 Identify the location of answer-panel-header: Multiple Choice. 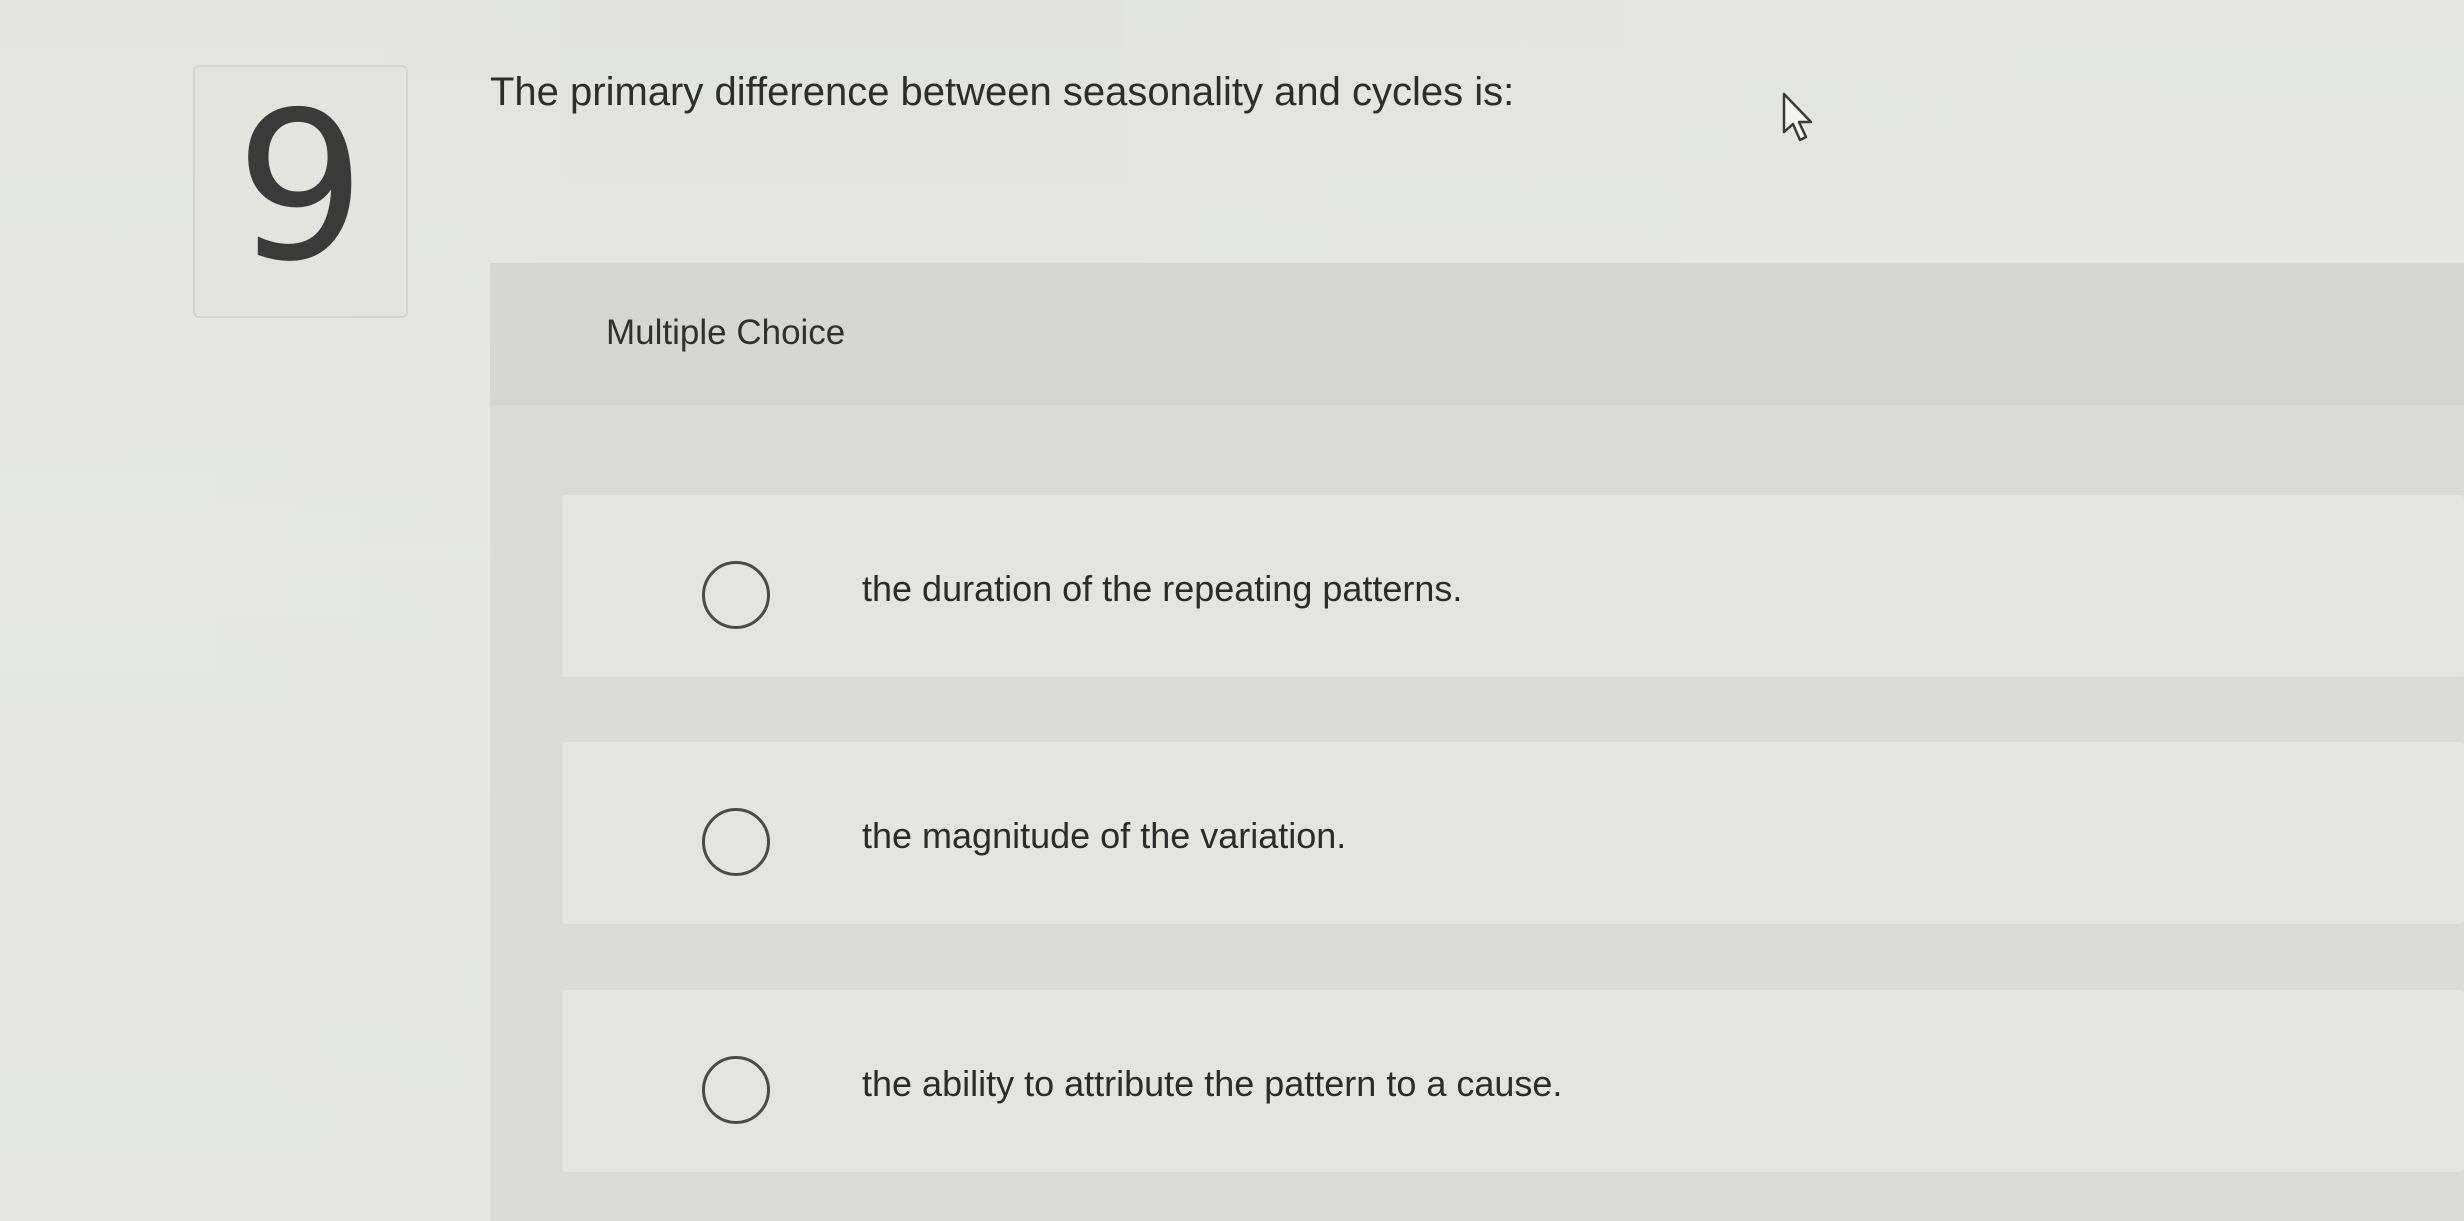
(1477, 334).